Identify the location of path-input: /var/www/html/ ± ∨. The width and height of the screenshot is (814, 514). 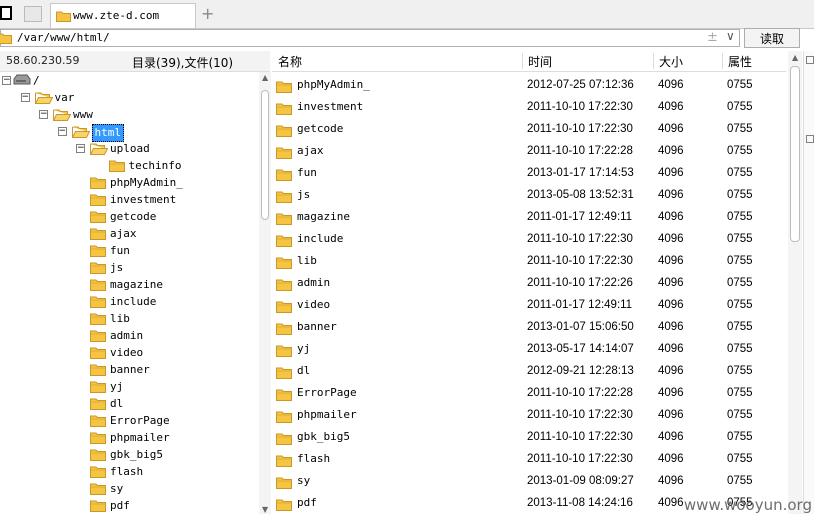
(370, 38).